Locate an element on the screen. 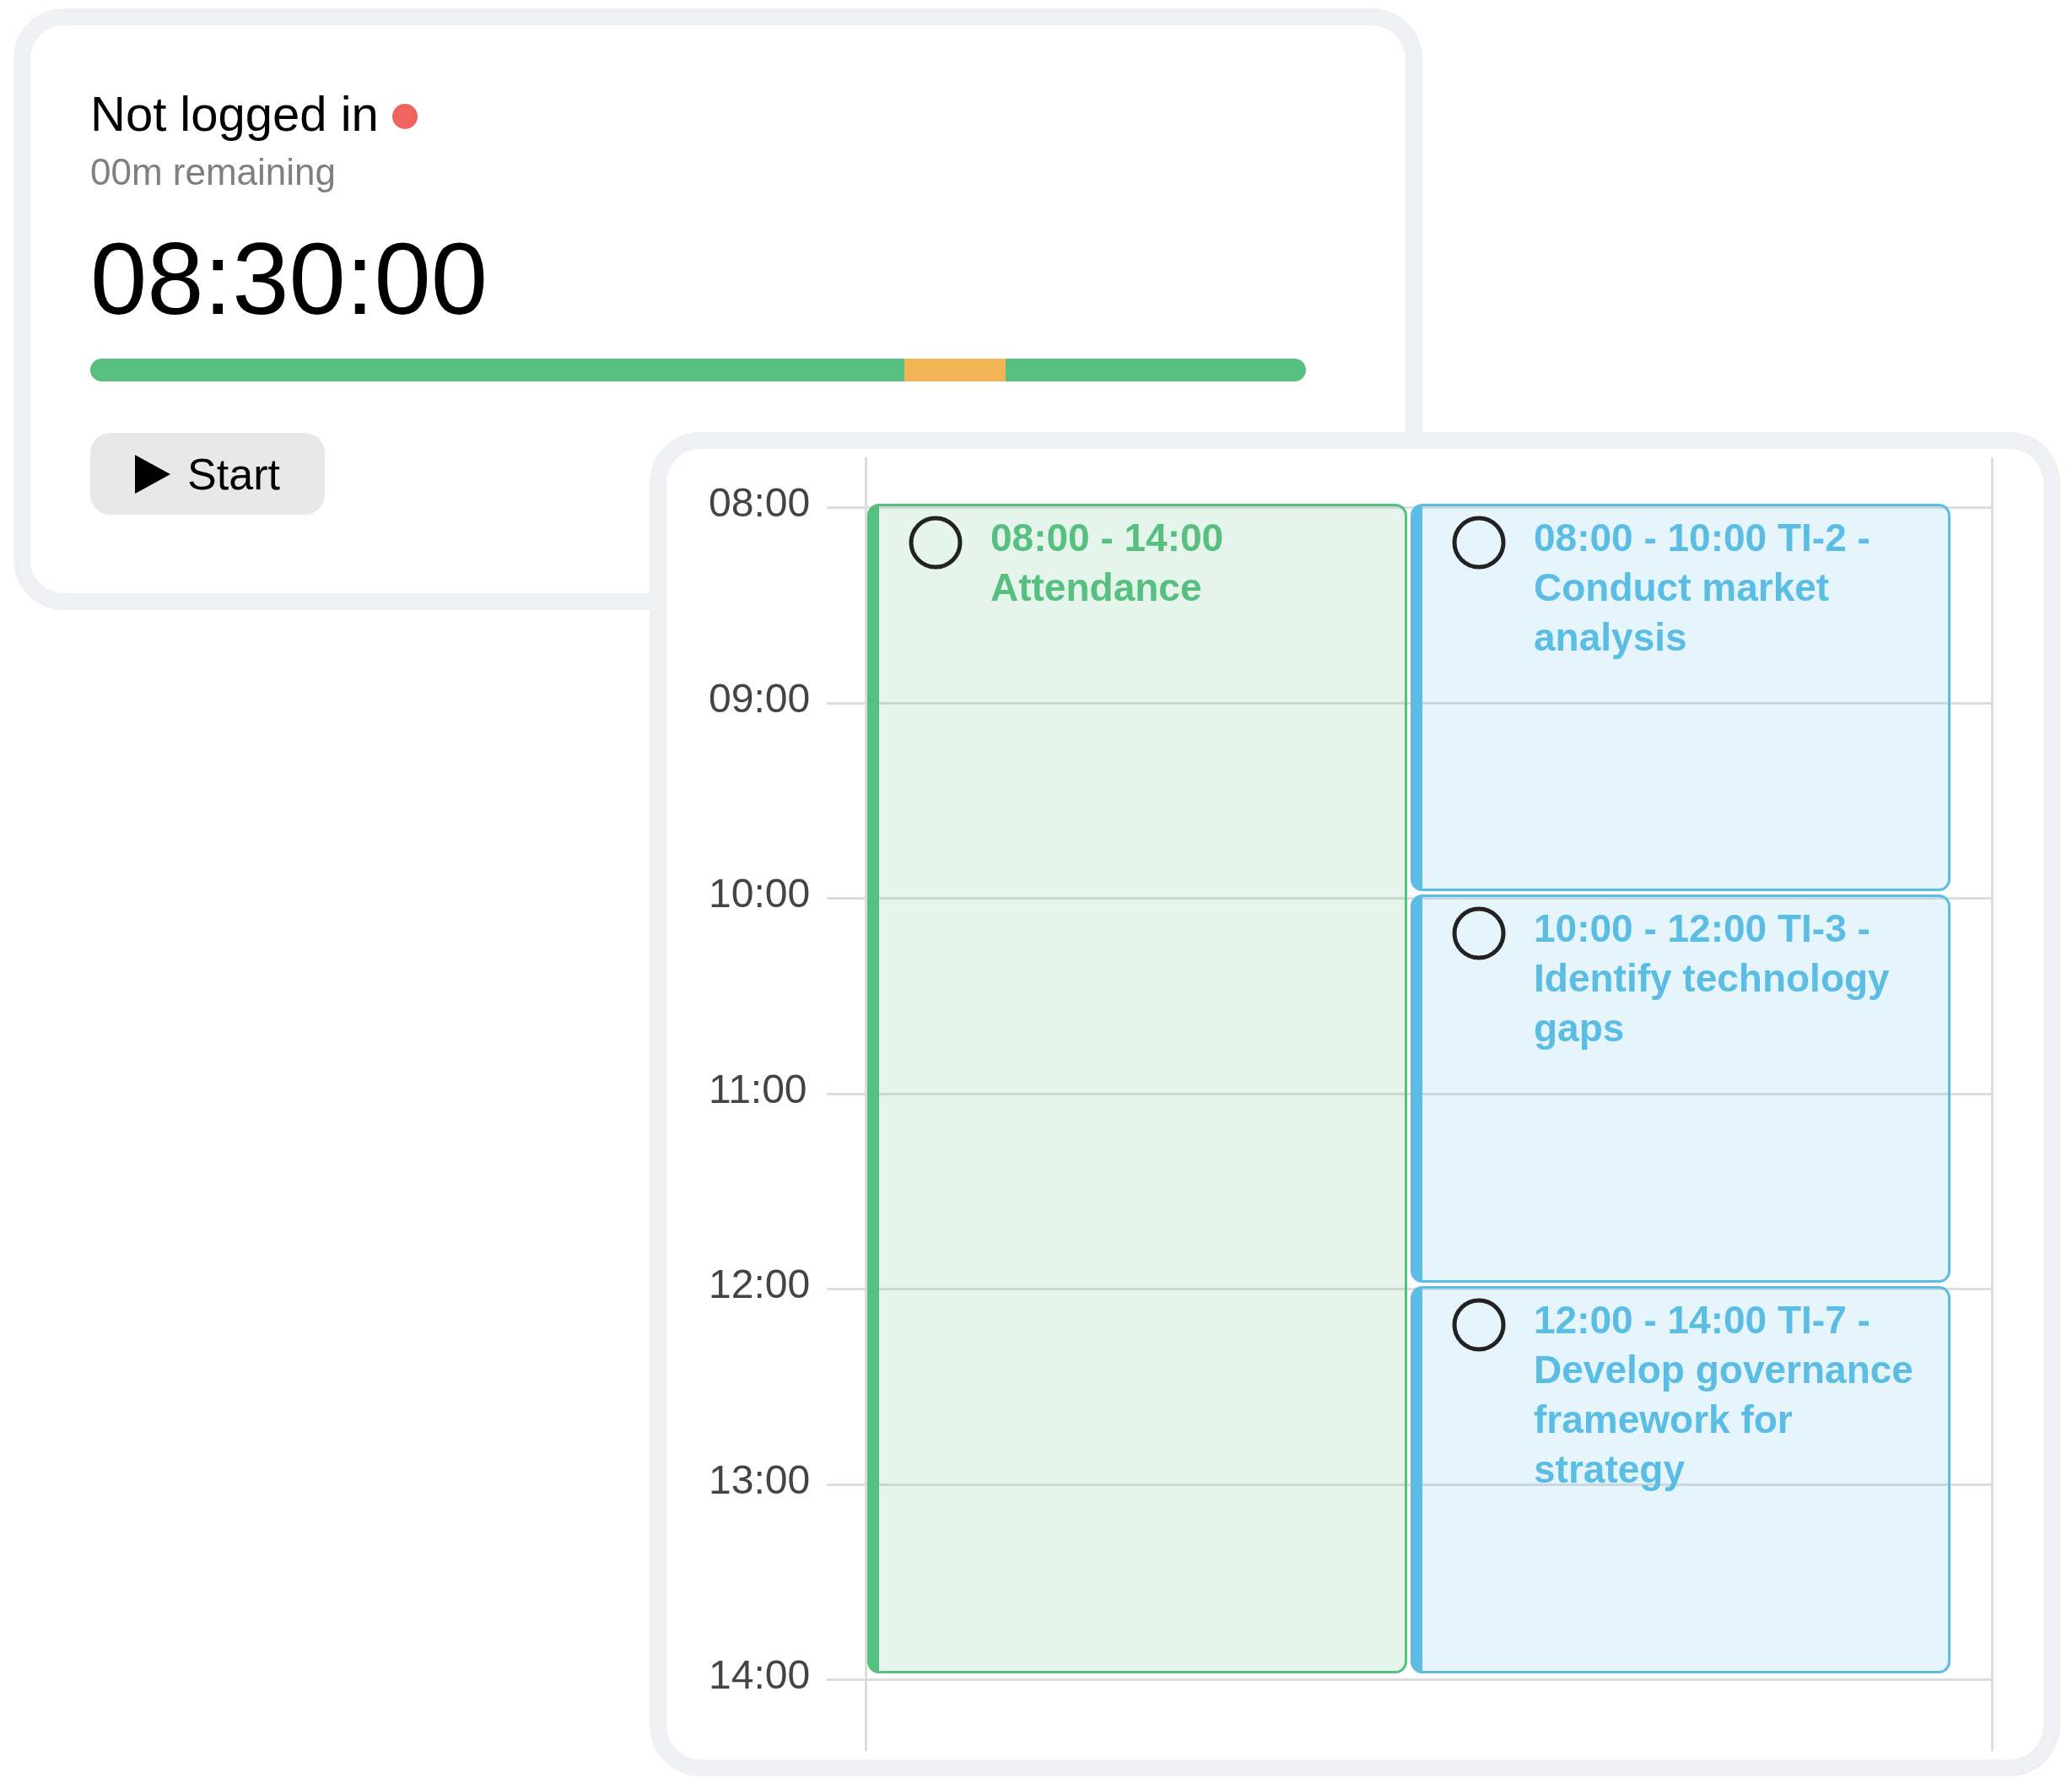  calendar-event: 12:00 - 14:00 TI-7 - Develop governance framework for strategy is located at coordinates (1681, 1479).